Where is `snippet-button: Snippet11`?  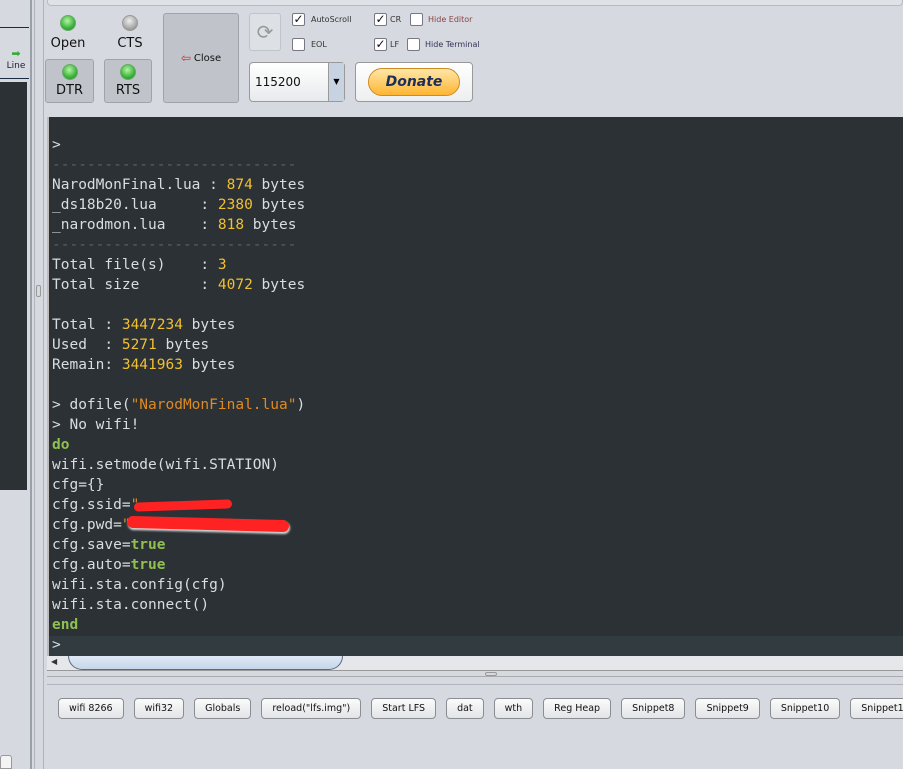
snippet-button: Snippet11 is located at coordinates (876, 708).